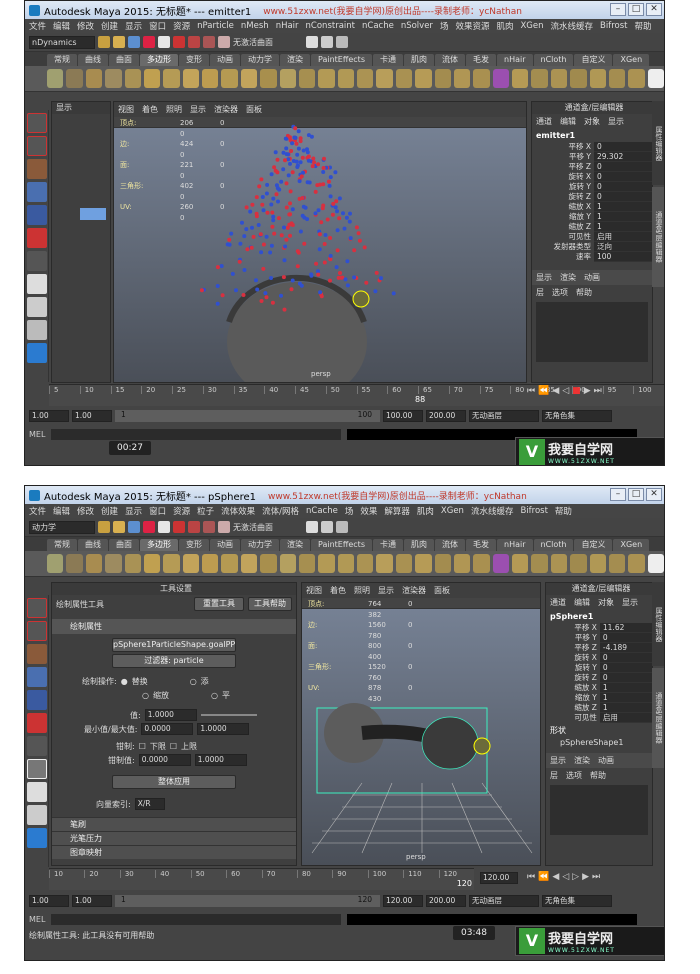 The height and width of the screenshot is (974, 700). I want to click on shelf-tab: 自定义, so click(593, 60).